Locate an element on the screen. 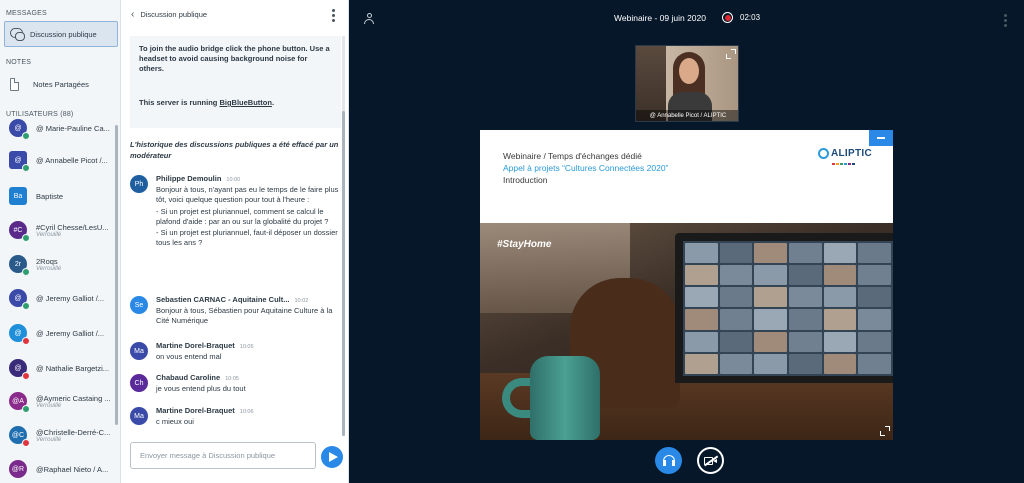 This screenshot has width=1024, height=483. chat-message-input-box is located at coordinates (223, 455).